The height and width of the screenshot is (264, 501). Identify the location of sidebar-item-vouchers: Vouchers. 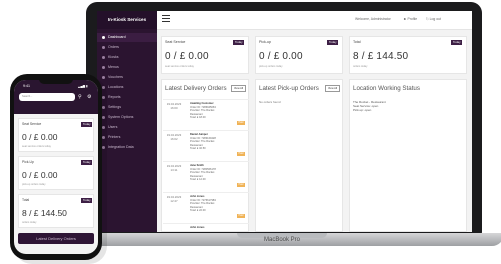
(127, 77).